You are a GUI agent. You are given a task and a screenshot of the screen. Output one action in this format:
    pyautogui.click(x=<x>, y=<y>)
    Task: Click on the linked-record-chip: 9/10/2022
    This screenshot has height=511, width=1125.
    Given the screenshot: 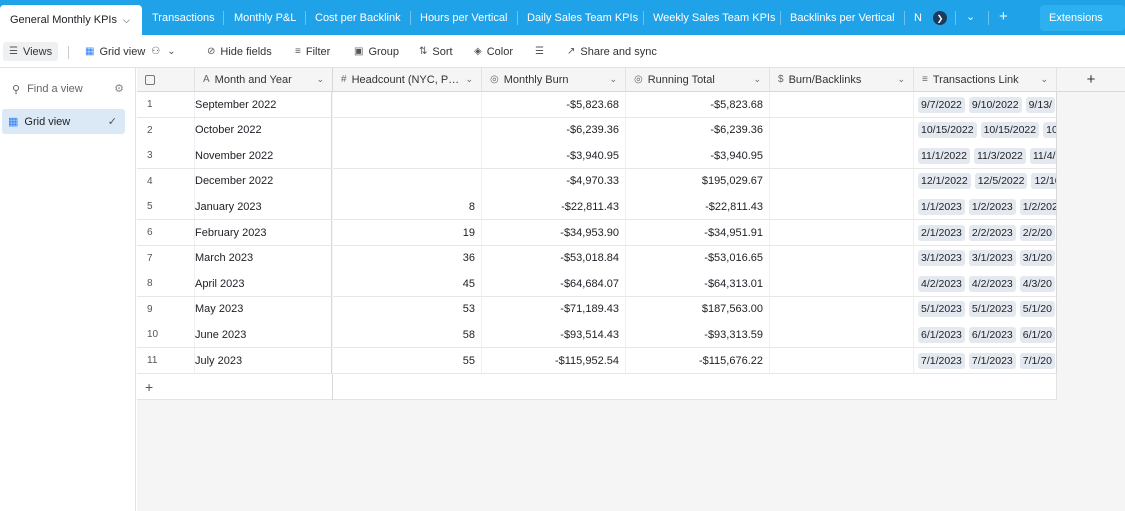 What is the action you would take?
    pyautogui.click(x=995, y=104)
    